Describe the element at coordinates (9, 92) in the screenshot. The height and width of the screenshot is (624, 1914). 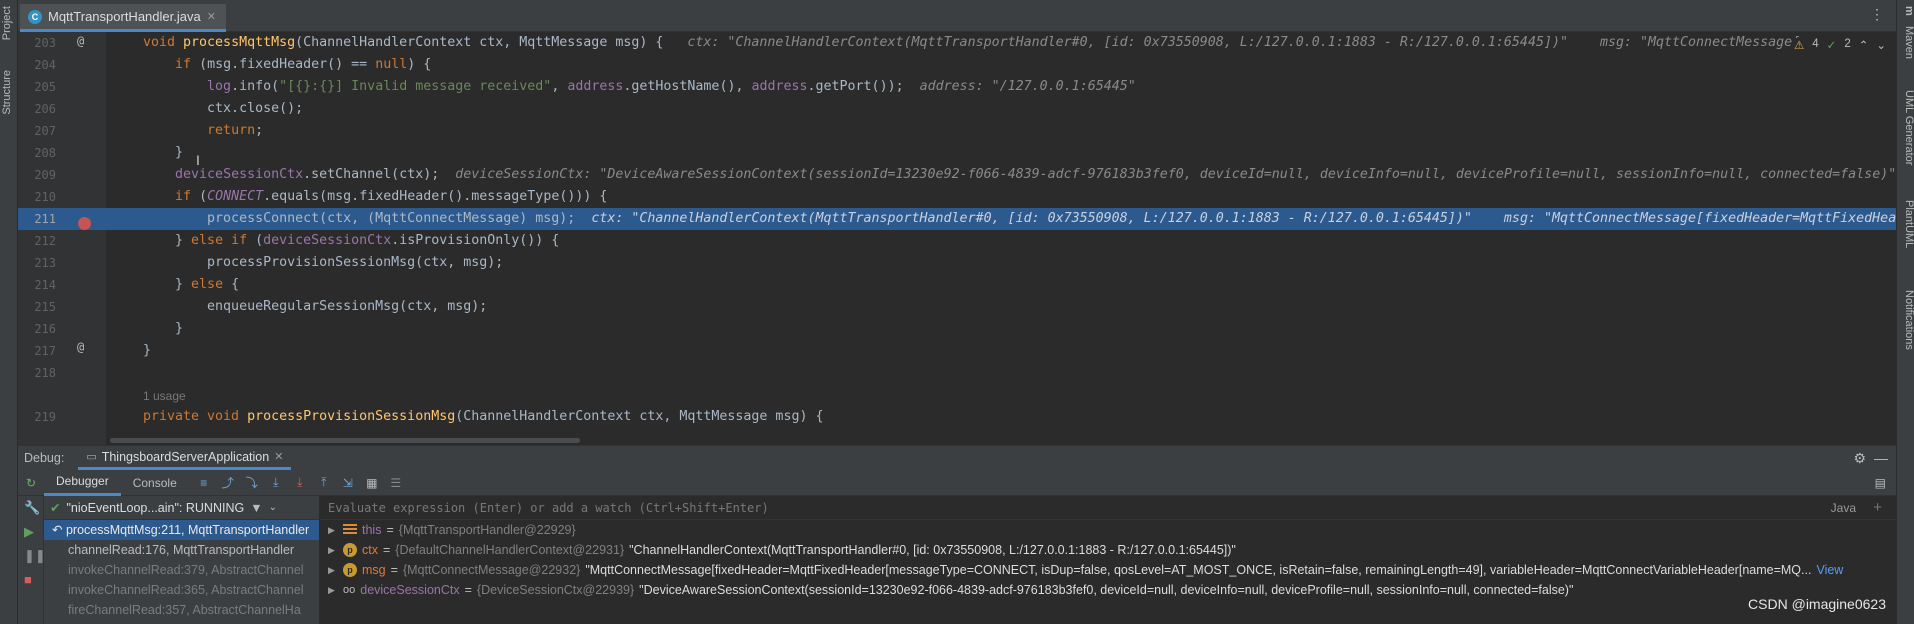
I see `structure-tool-tab: Structure` at that location.